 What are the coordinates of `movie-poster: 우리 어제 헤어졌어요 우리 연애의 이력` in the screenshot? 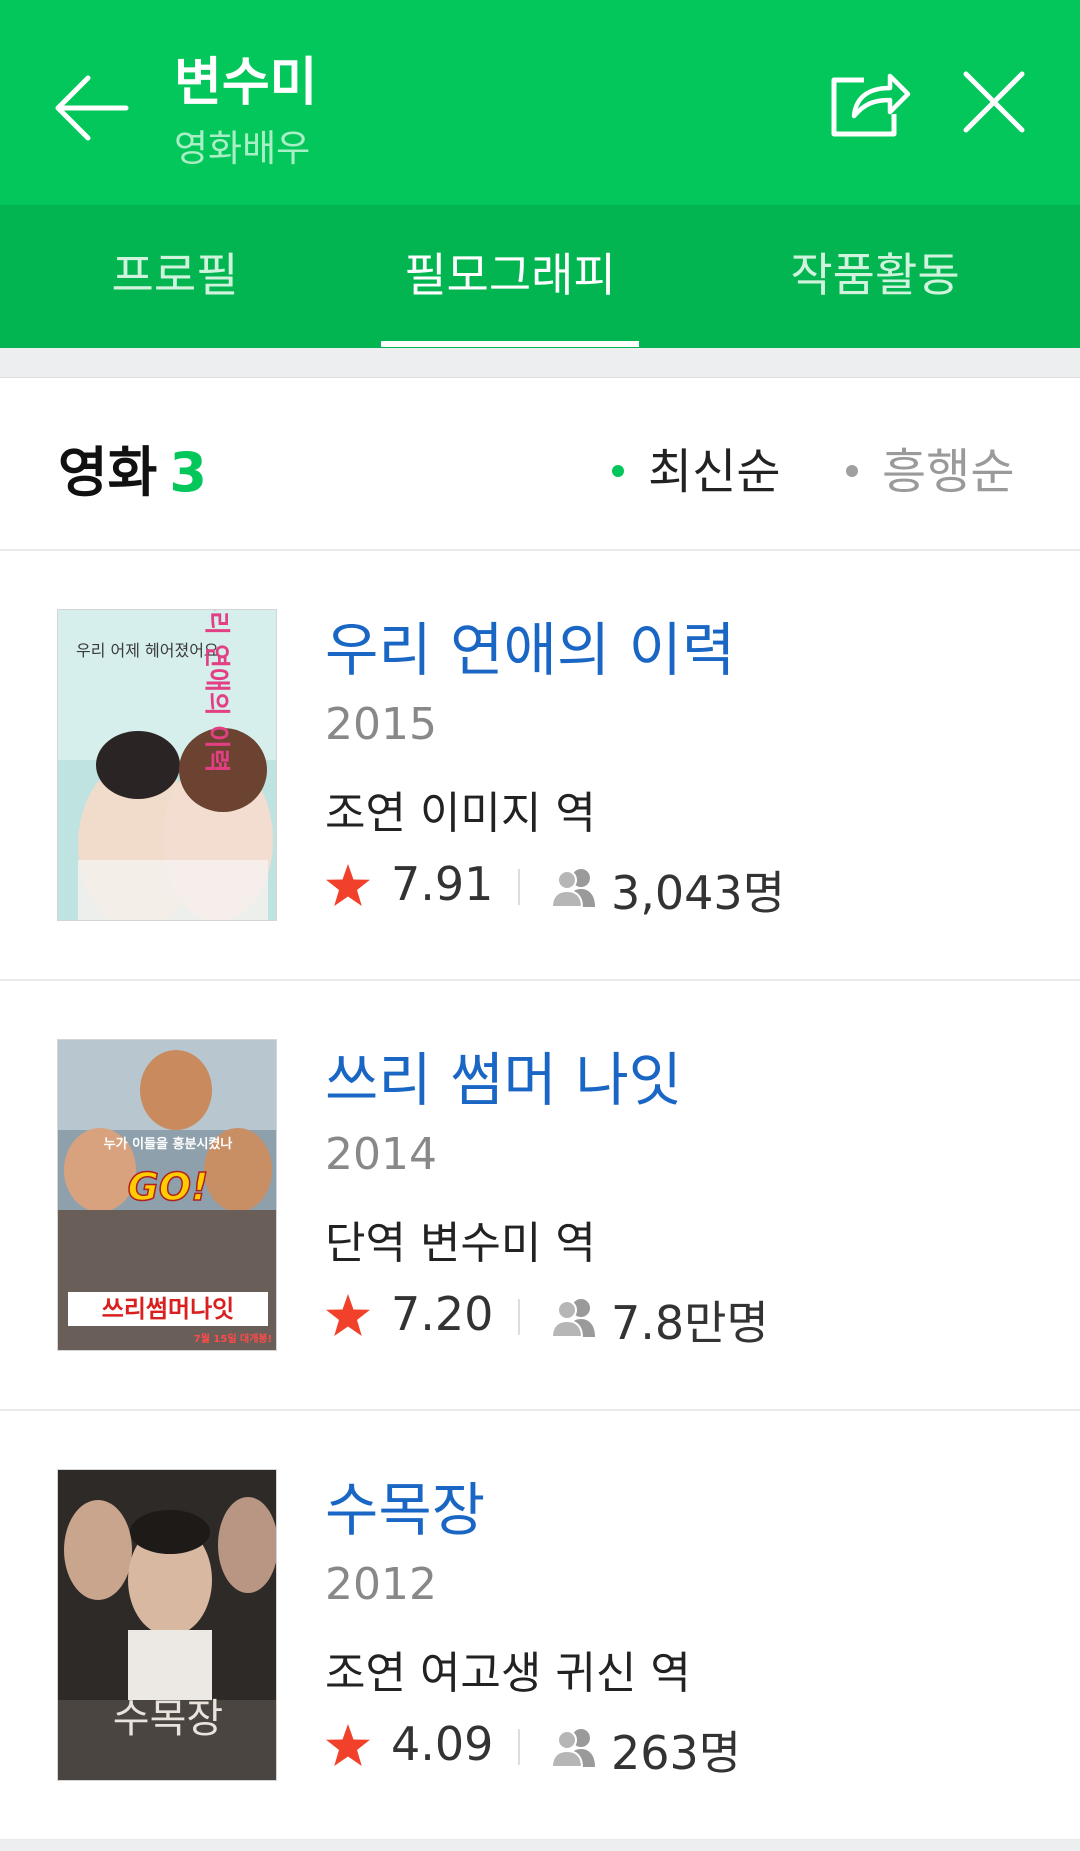 It's located at (167, 765).